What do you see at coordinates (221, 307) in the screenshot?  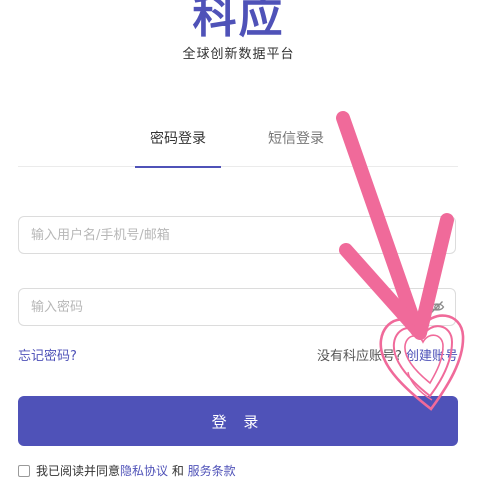 I see `password-input` at bounding box center [221, 307].